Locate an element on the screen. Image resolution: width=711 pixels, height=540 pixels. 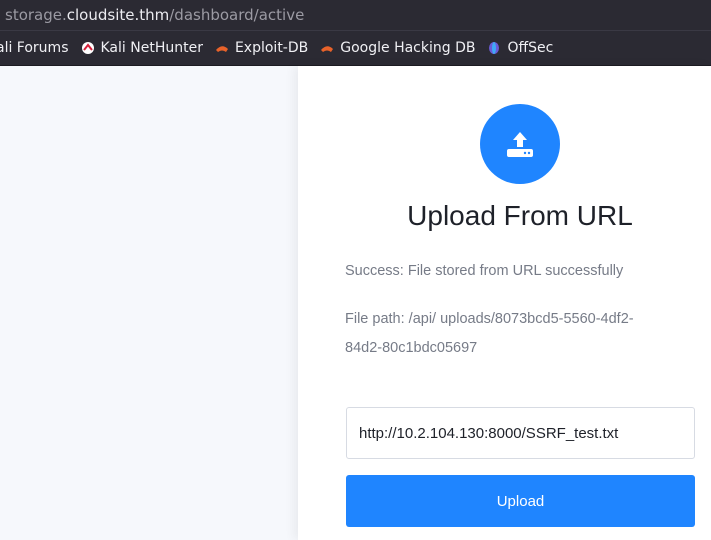
offsec-icon is located at coordinates (494, 48).